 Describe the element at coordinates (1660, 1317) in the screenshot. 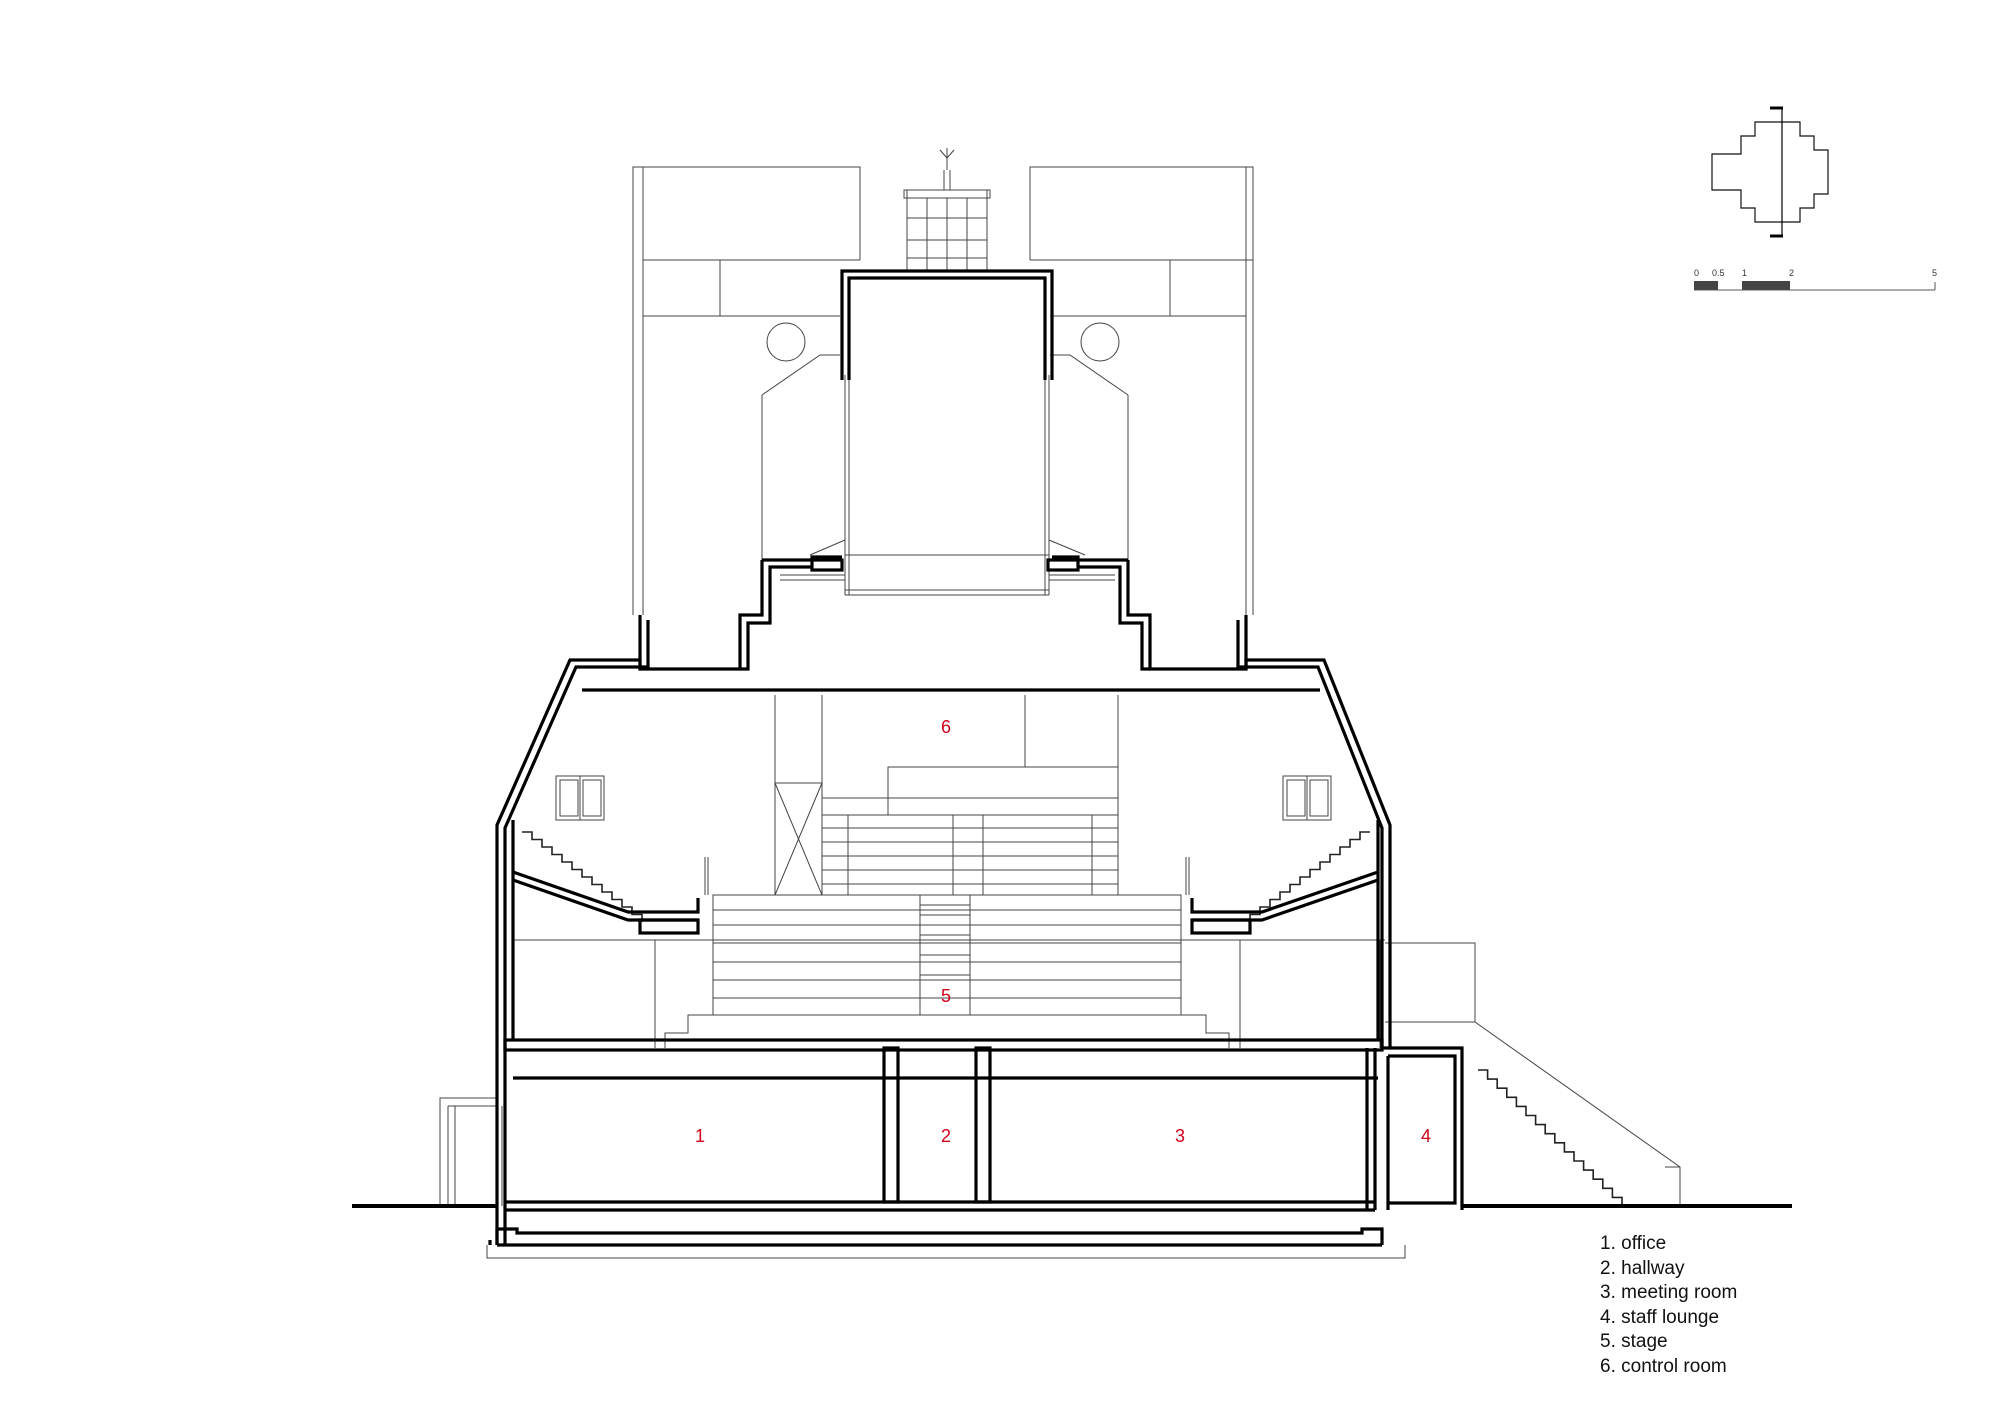

I see `legend-item-staff-lounge: 4. staff lounge` at that location.